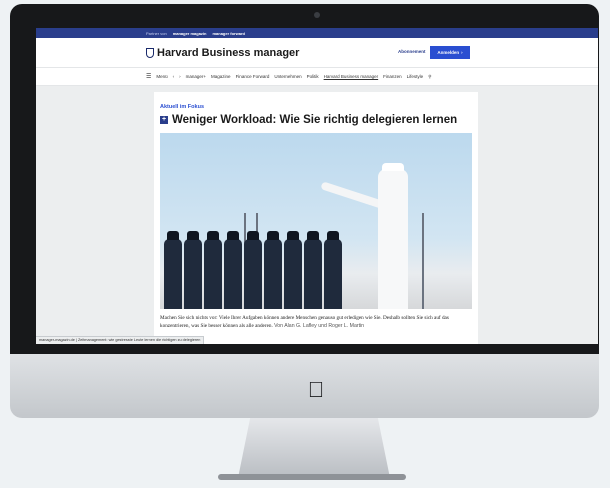  Describe the element at coordinates (221, 76) in the screenshot. I see `nav-item-magazine: Magazine` at that location.